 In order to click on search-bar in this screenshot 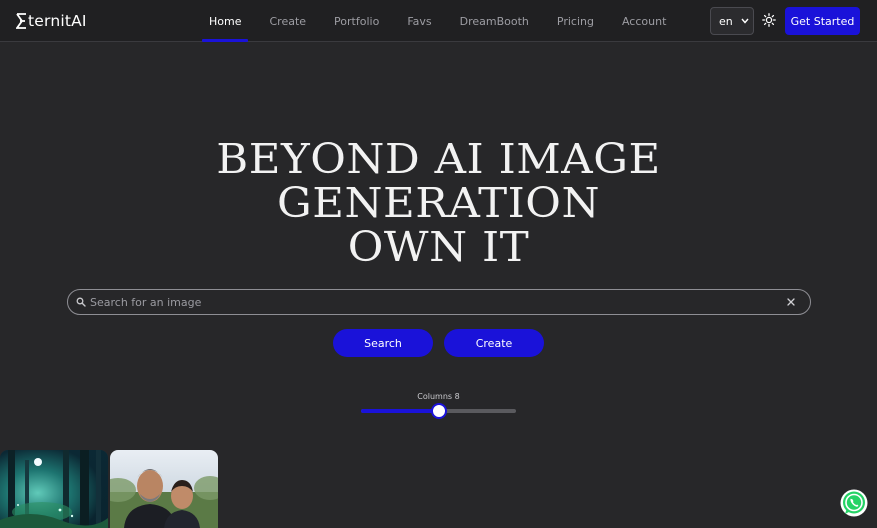, I will do `click(439, 302)`.